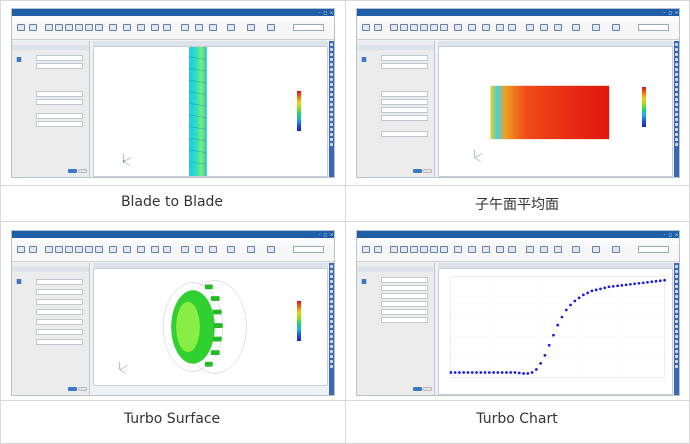 The height and width of the screenshot is (444, 690). Describe the element at coordinates (555, 331) in the screenshot. I see `chart-viewport` at that location.